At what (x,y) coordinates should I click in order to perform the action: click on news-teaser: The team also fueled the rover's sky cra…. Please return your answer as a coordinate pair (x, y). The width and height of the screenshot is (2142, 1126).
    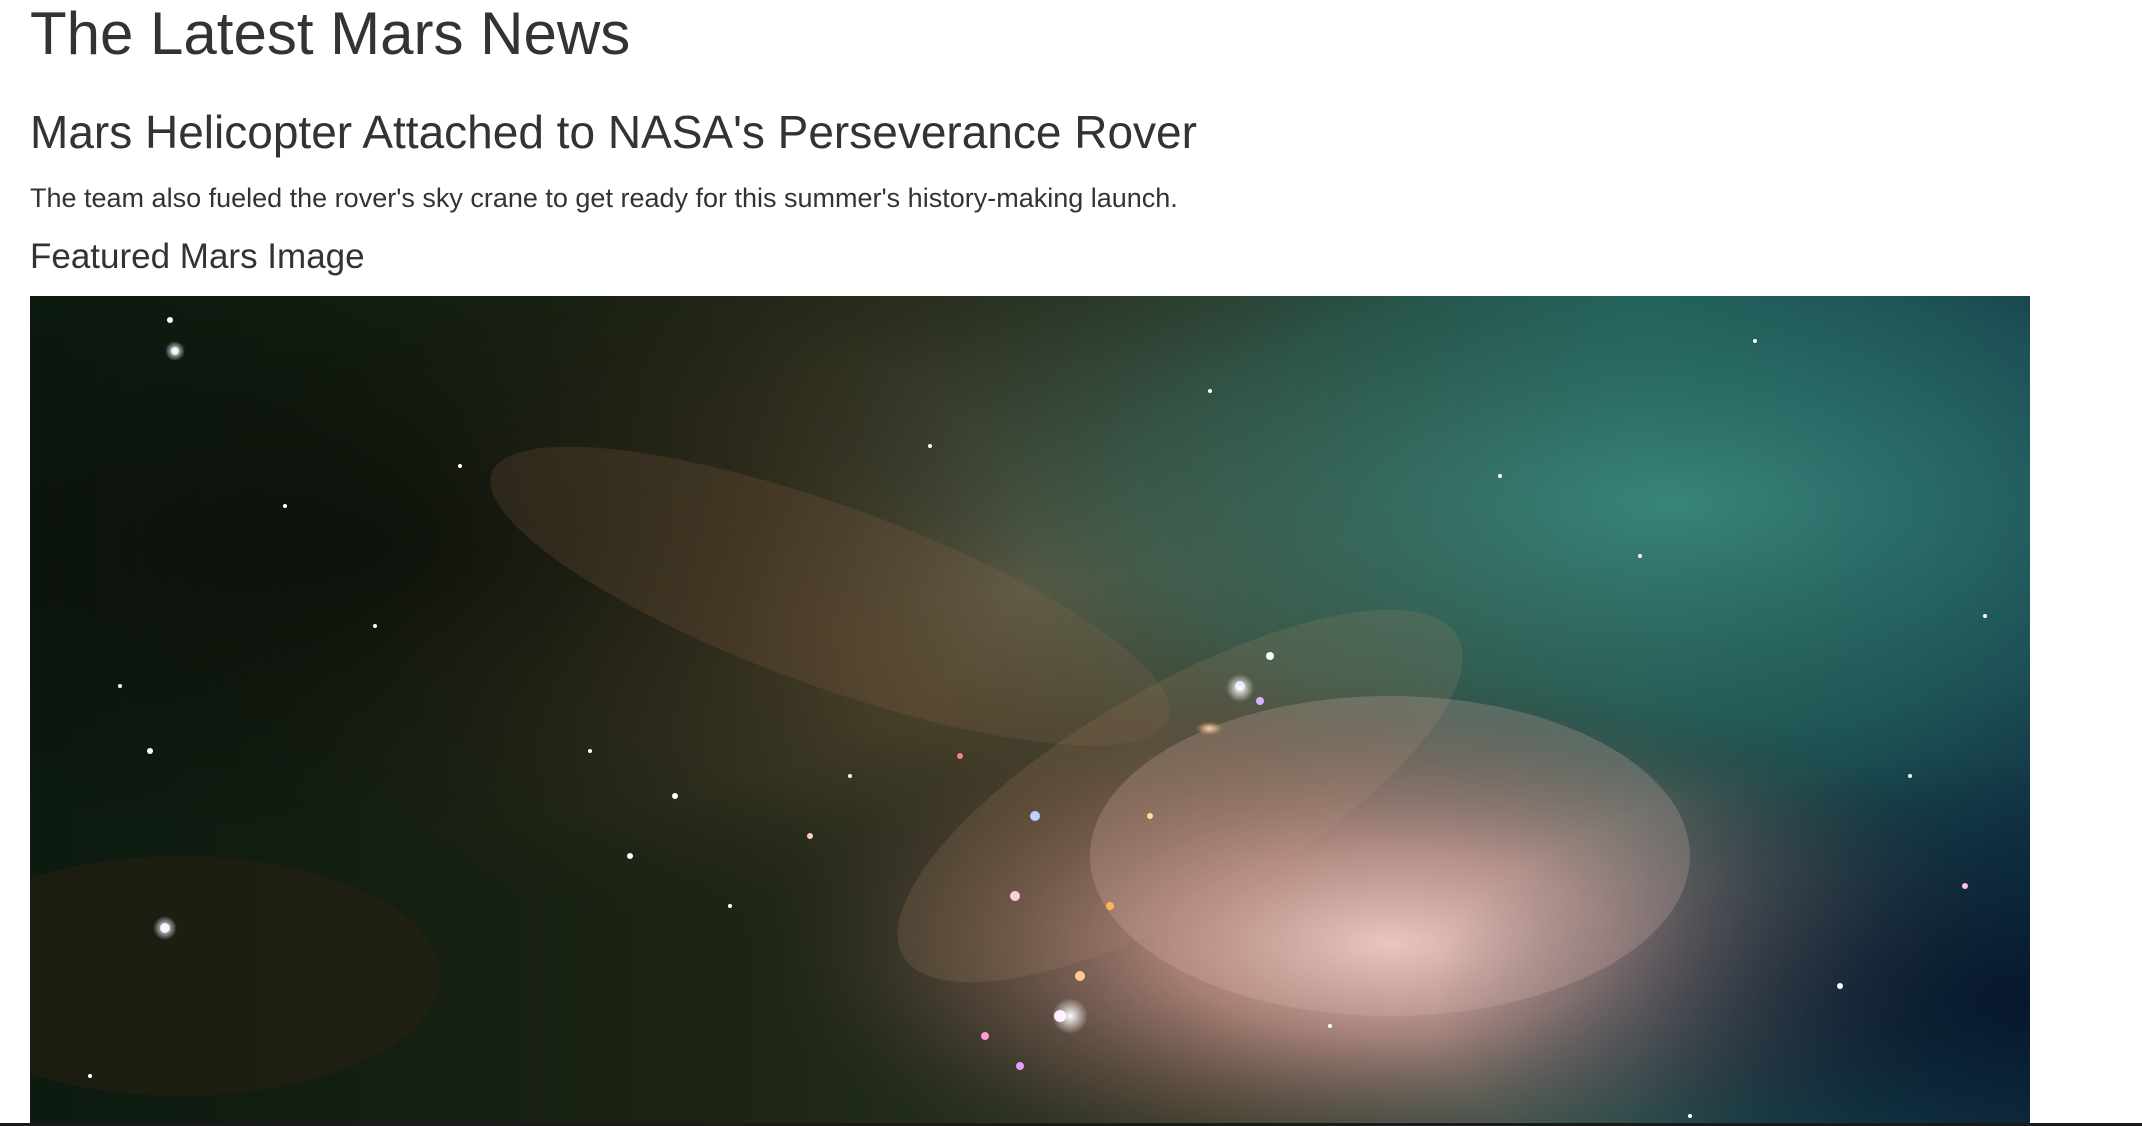
    Looking at the image, I should click on (604, 198).